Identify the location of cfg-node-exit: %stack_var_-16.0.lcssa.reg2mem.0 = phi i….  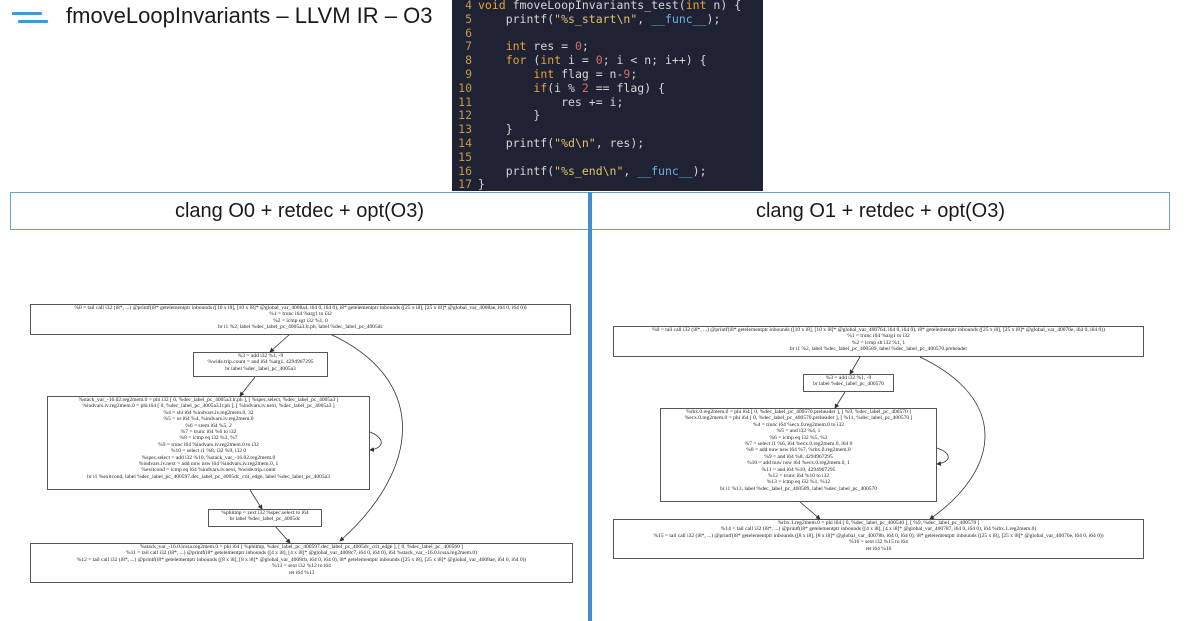
(301, 563).